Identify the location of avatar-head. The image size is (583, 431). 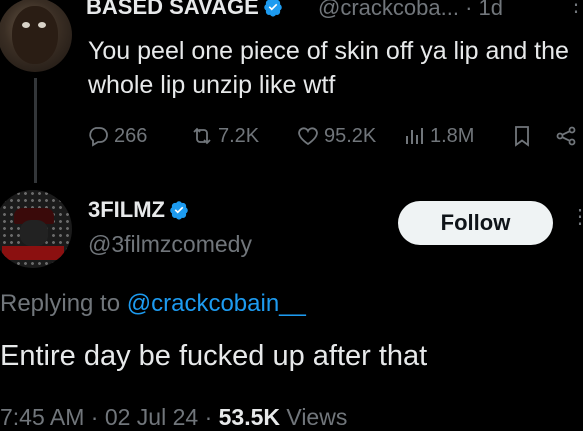
(34, 233).